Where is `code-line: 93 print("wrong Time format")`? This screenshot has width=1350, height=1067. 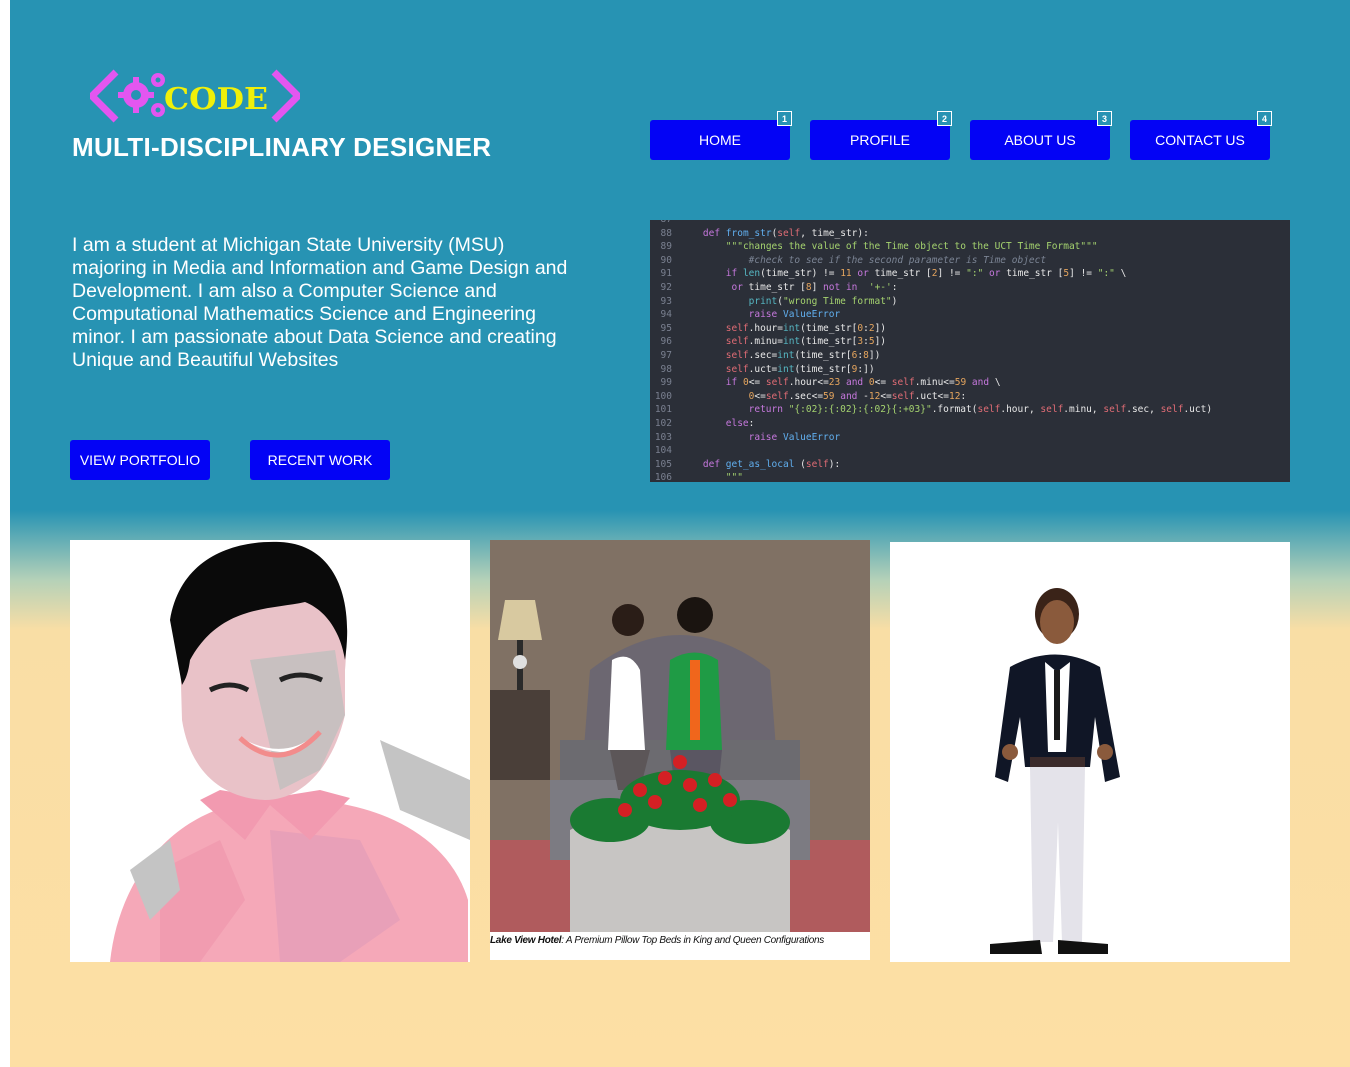 code-line: 93 print("wrong Time format") is located at coordinates (779, 301).